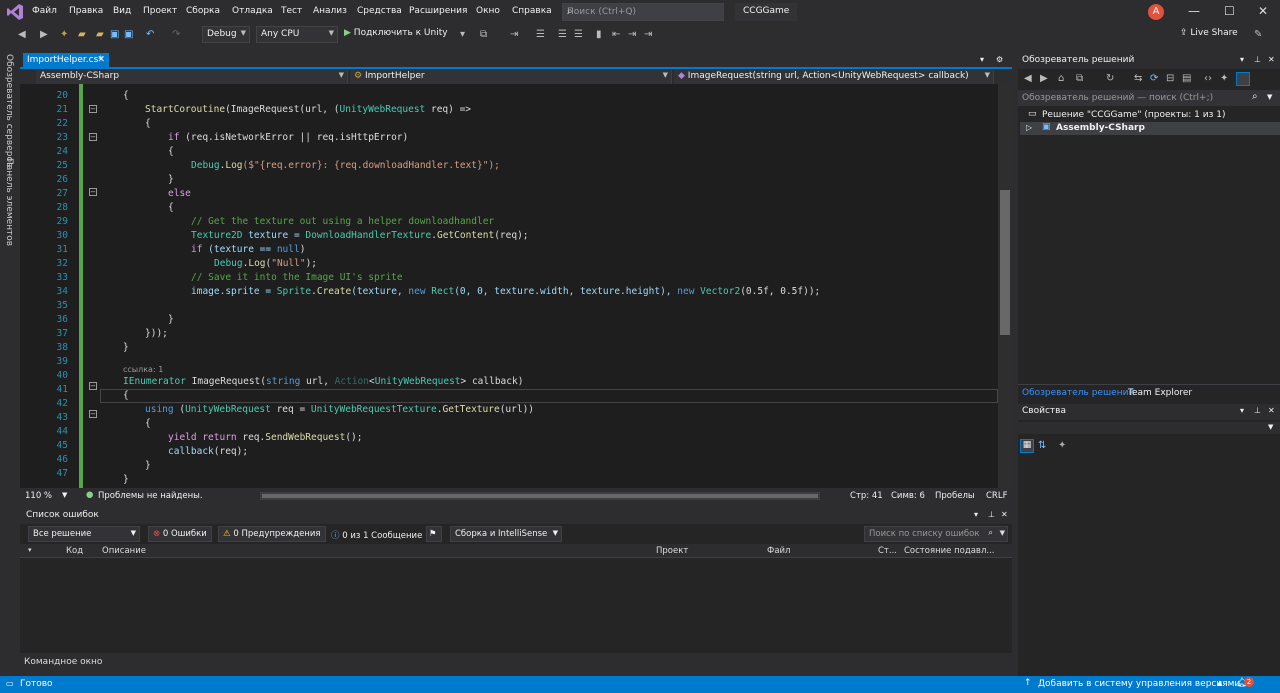 Image resolution: width=1280 pixels, height=693 pixels. What do you see at coordinates (996, 496) in the screenshot?
I see `eol-indicator: CRLF` at bounding box center [996, 496].